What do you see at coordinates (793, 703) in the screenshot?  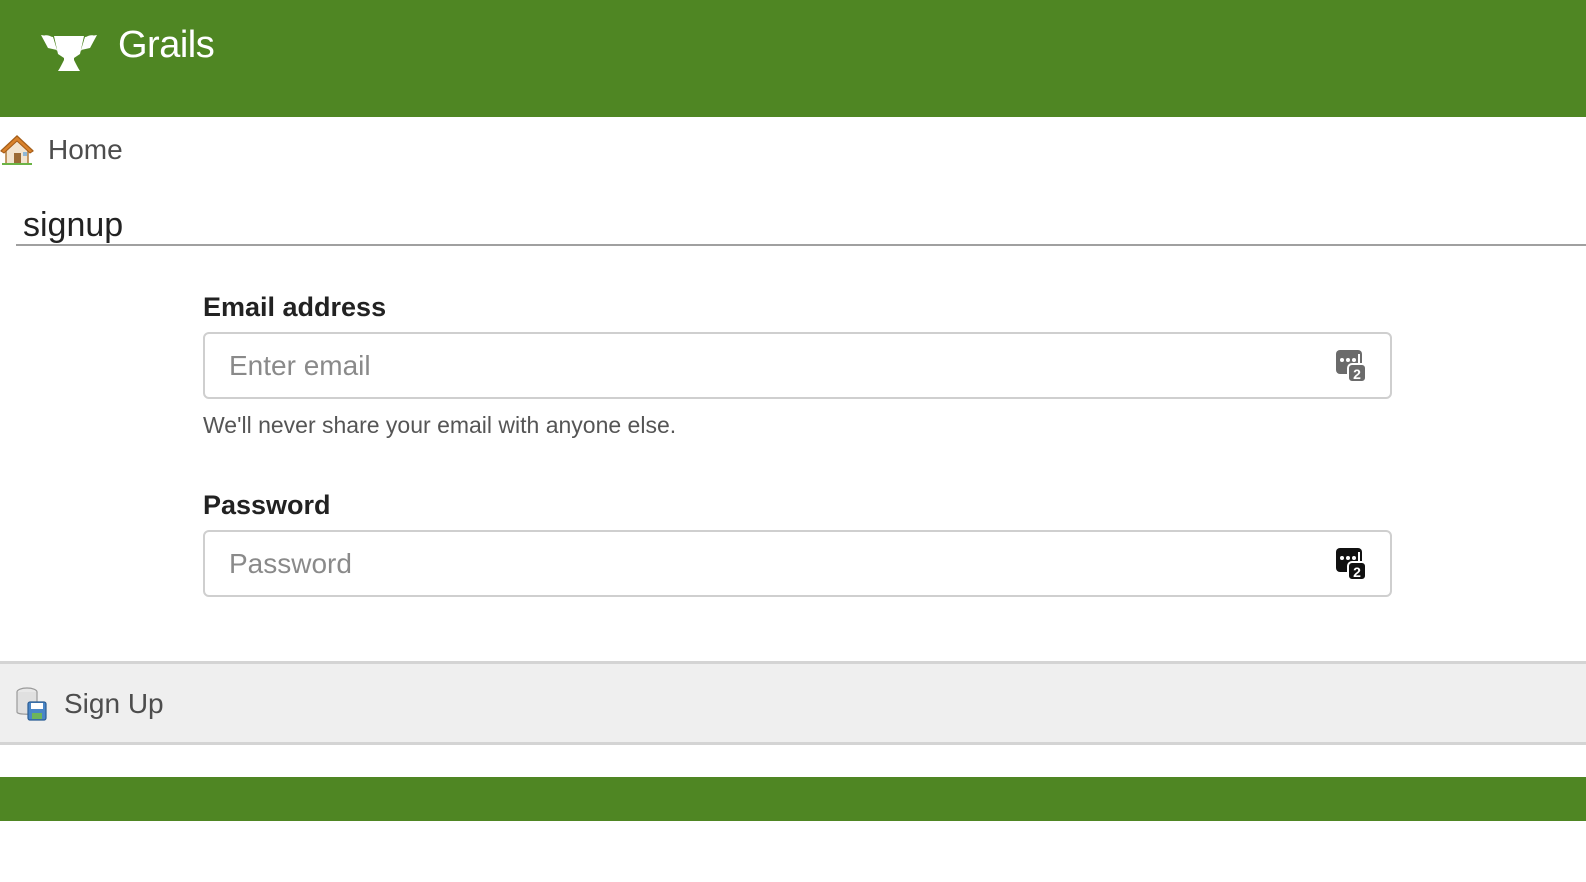 I see `form-button-bar: Sign Up` at bounding box center [793, 703].